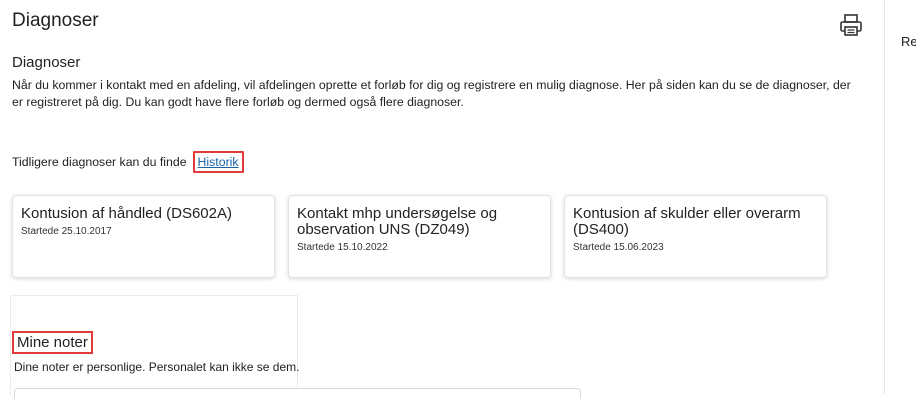  What do you see at coordinates (46, 62) in the screenshot?
I see `section-title: Diagnoser` at bounding box center [46, 62].